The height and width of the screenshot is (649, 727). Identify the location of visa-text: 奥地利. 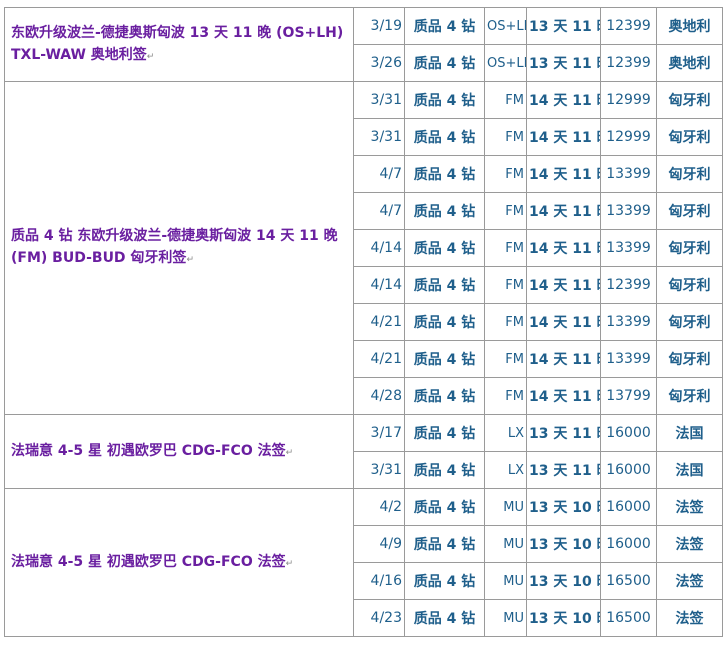
(689, 64).